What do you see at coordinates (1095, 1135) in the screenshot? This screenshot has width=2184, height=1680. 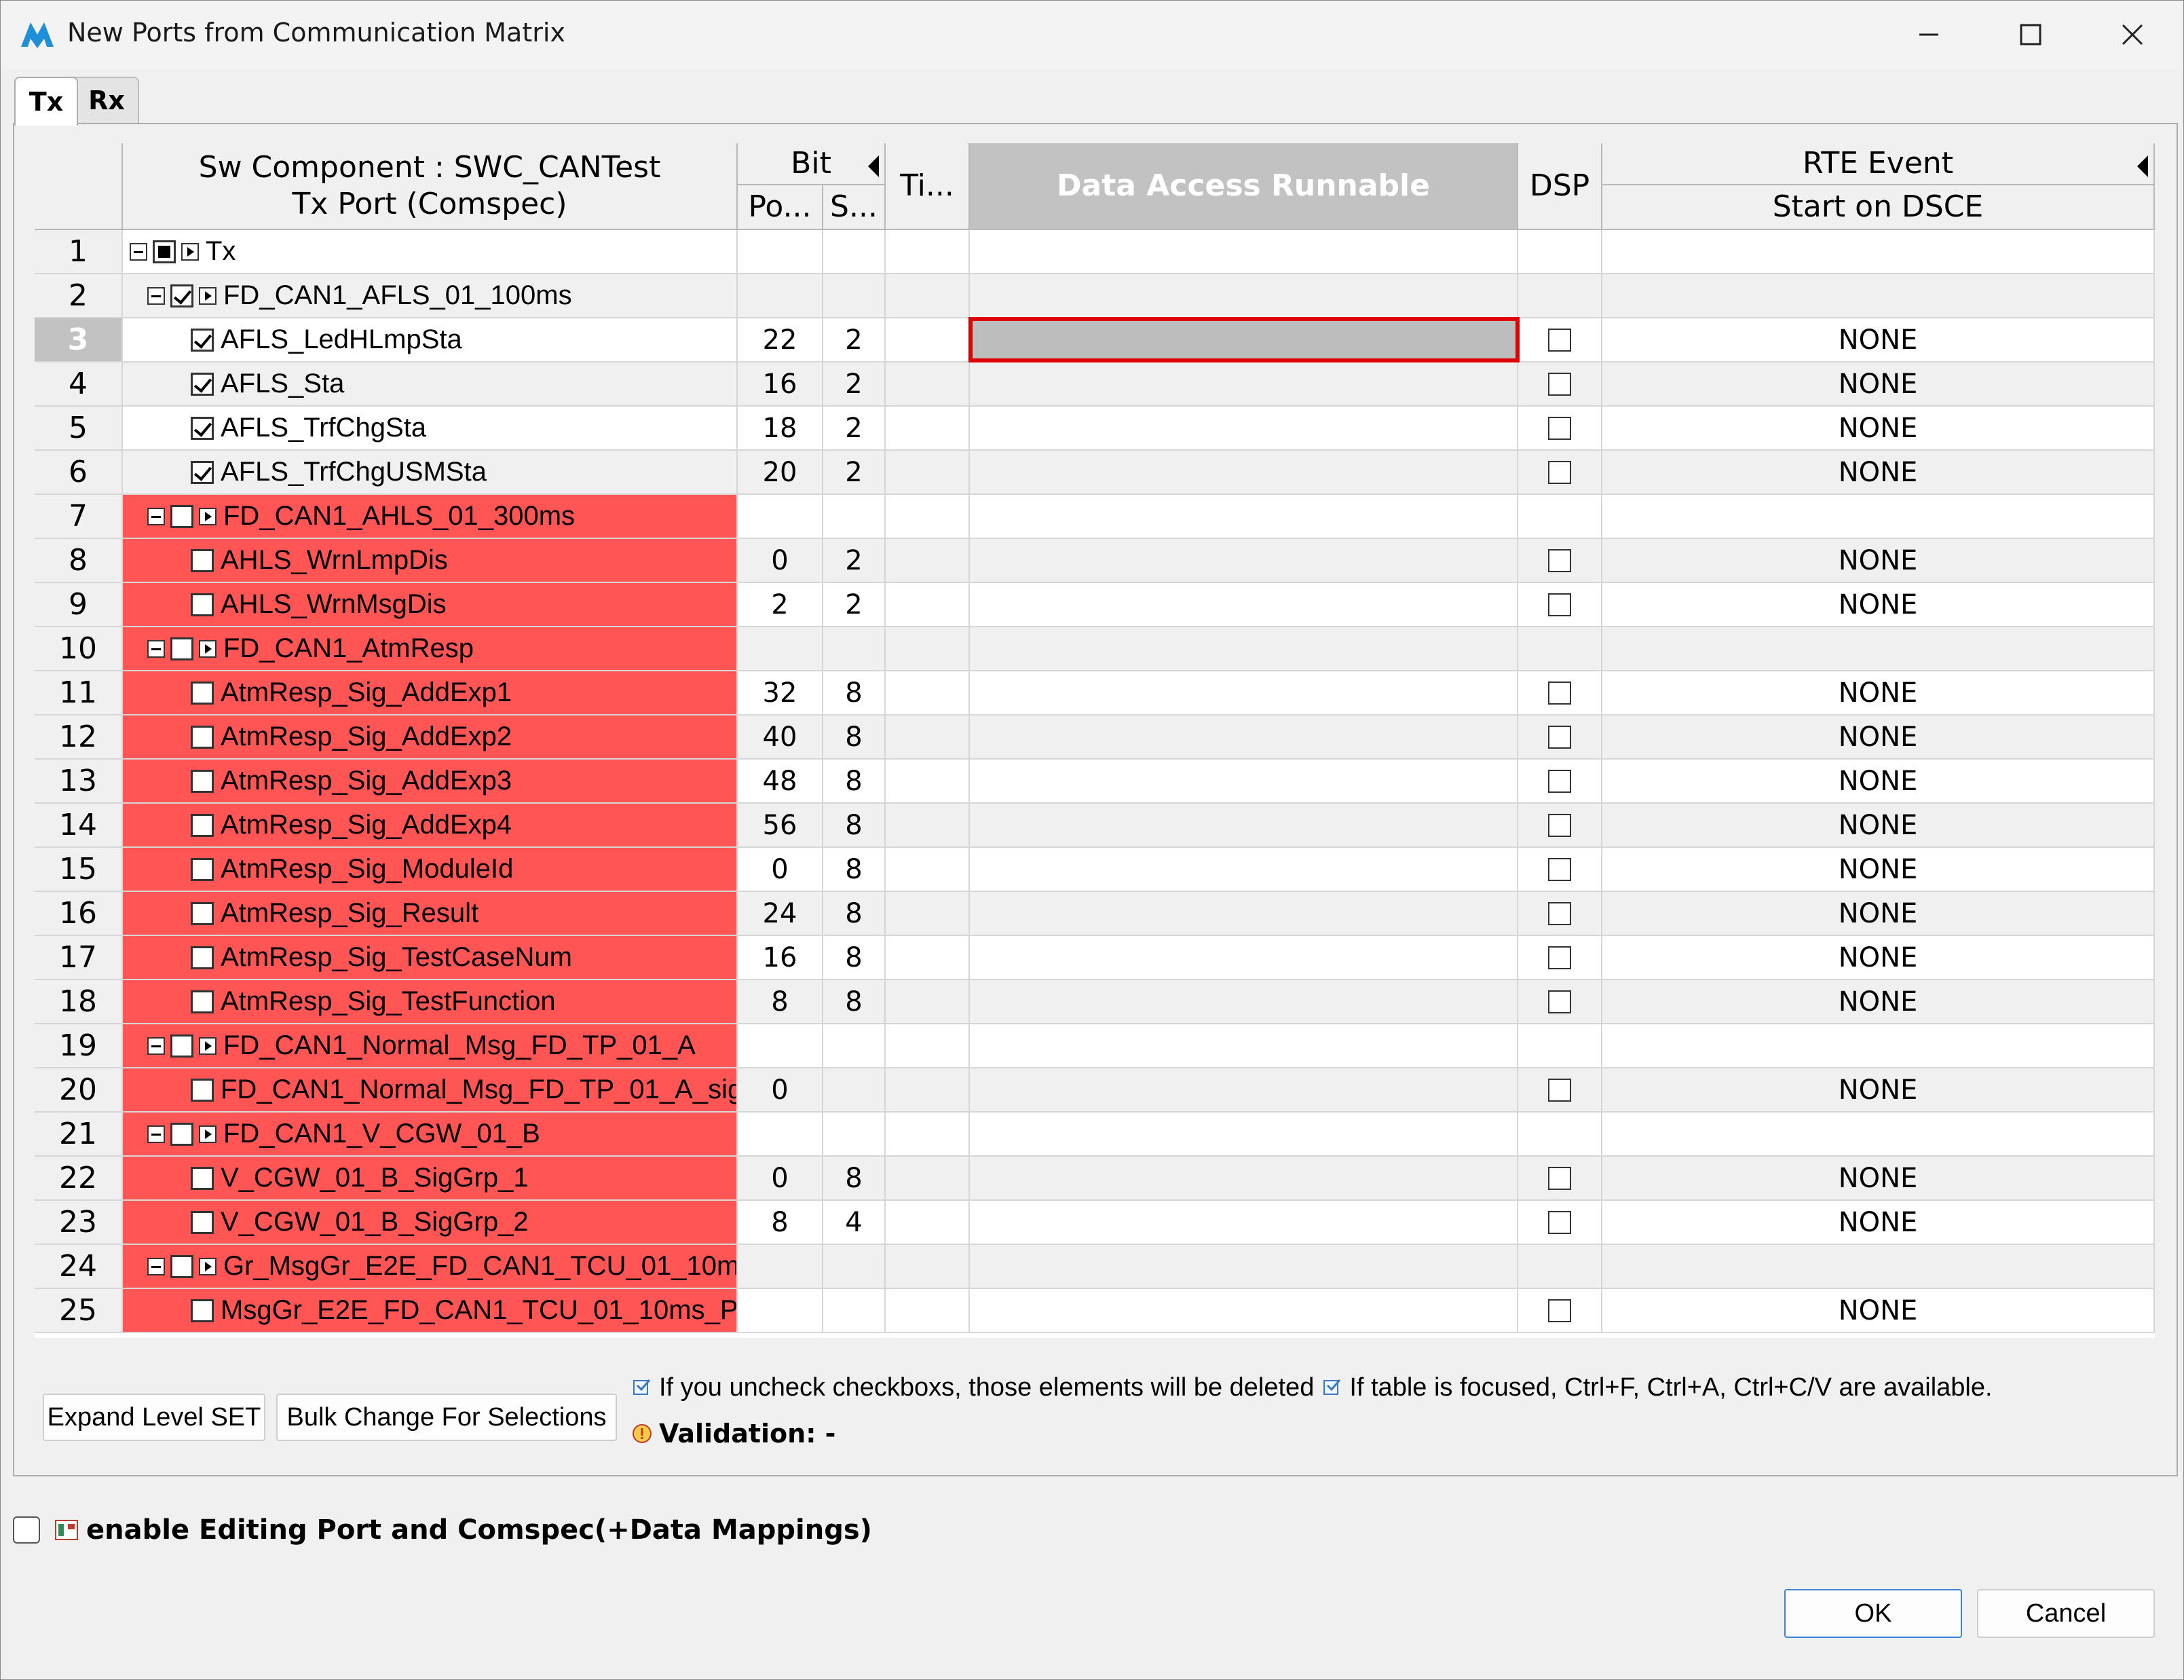 I see `table-row: 21 FD_CAN1_V_CGW_01_B` at bounding box center [1095, 1135].